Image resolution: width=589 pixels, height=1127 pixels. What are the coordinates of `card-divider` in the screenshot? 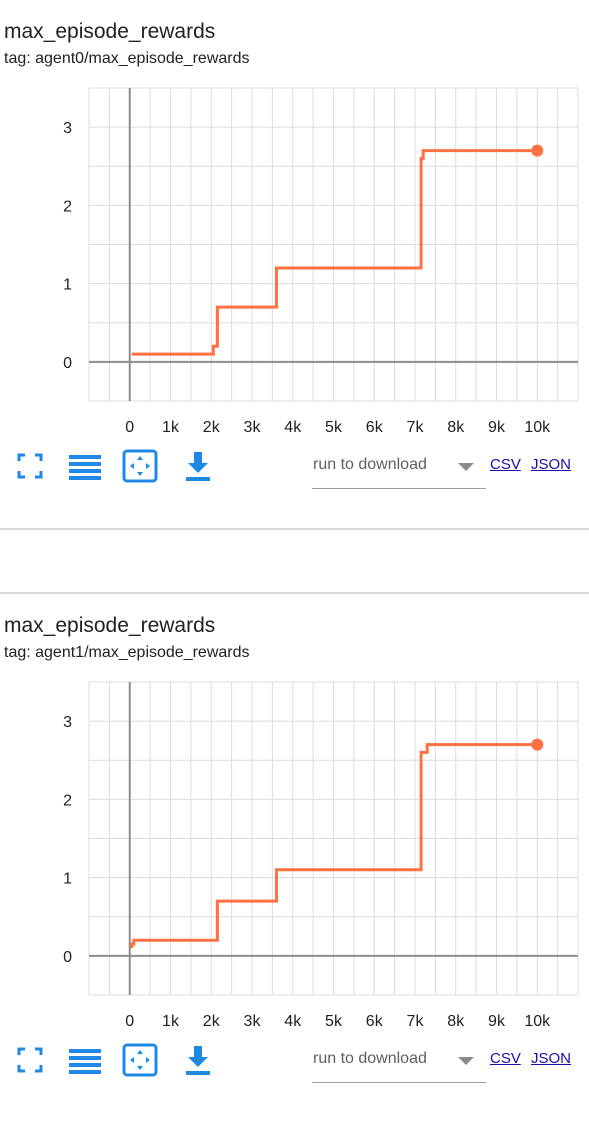 It's located at (294, 529).